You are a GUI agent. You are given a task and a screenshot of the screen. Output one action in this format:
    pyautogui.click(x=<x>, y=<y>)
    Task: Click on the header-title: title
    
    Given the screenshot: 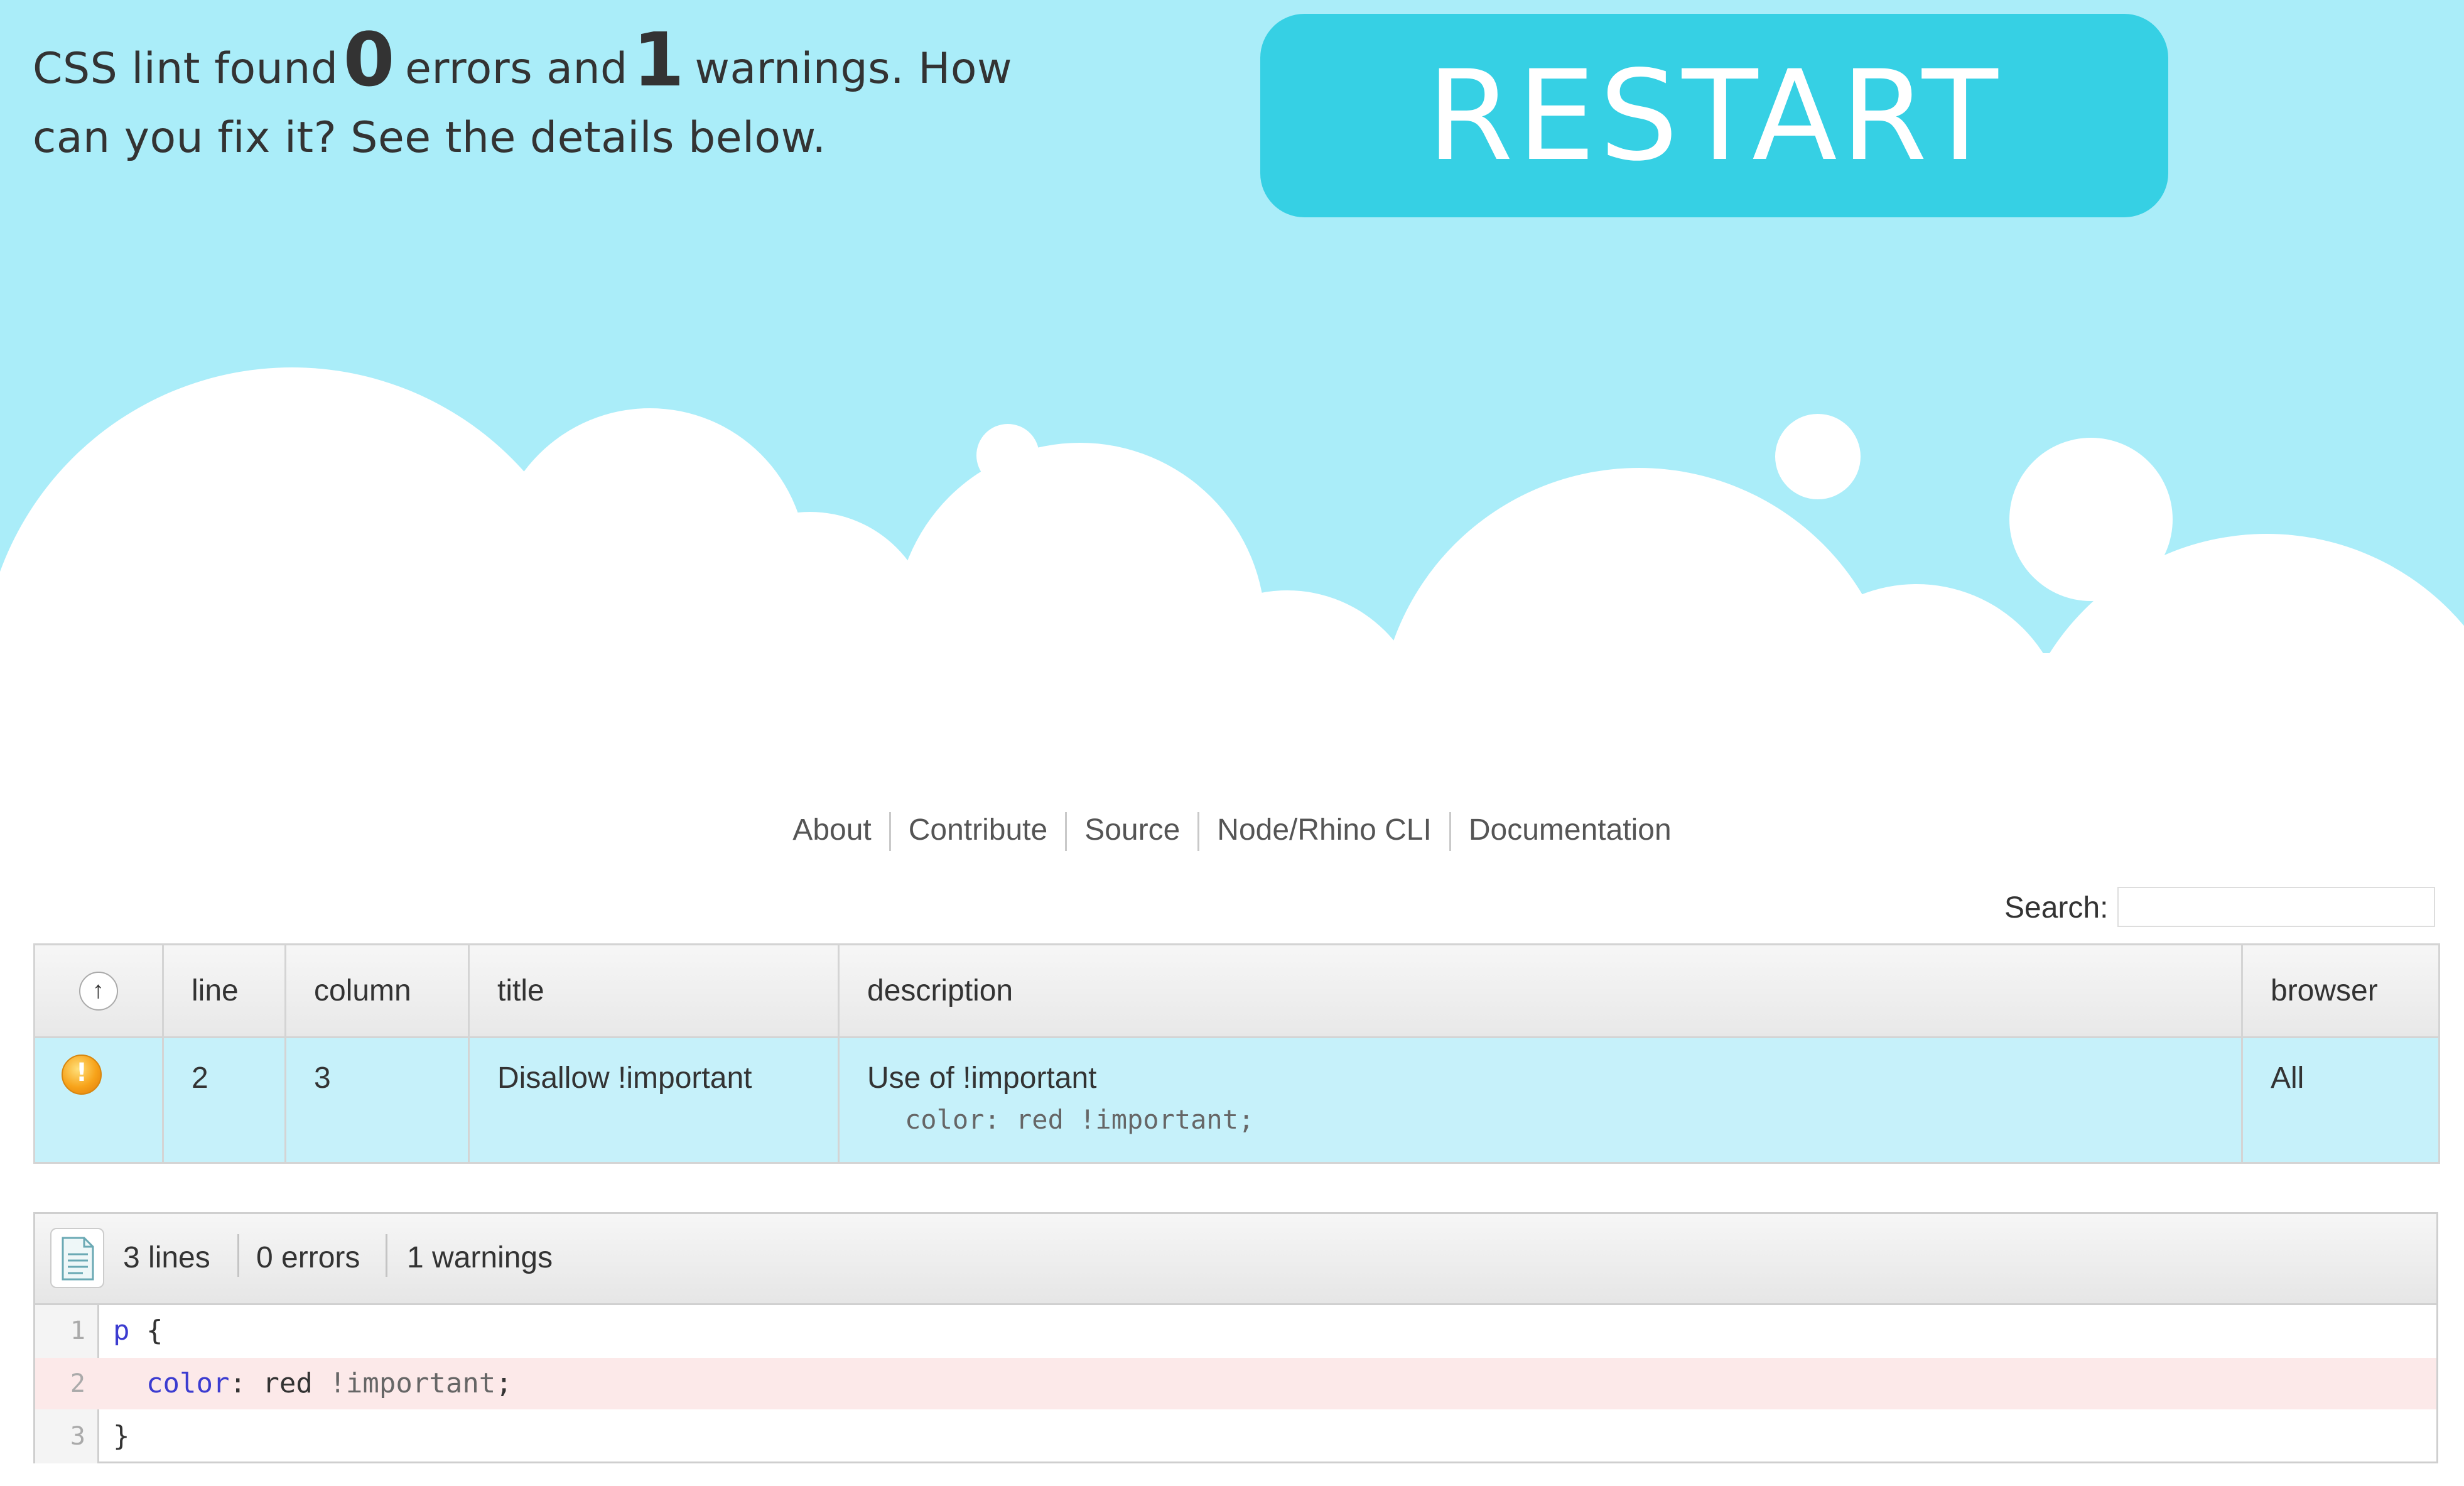 What is the action you would take?
    pyautogui.click(x=654, y=990)
    